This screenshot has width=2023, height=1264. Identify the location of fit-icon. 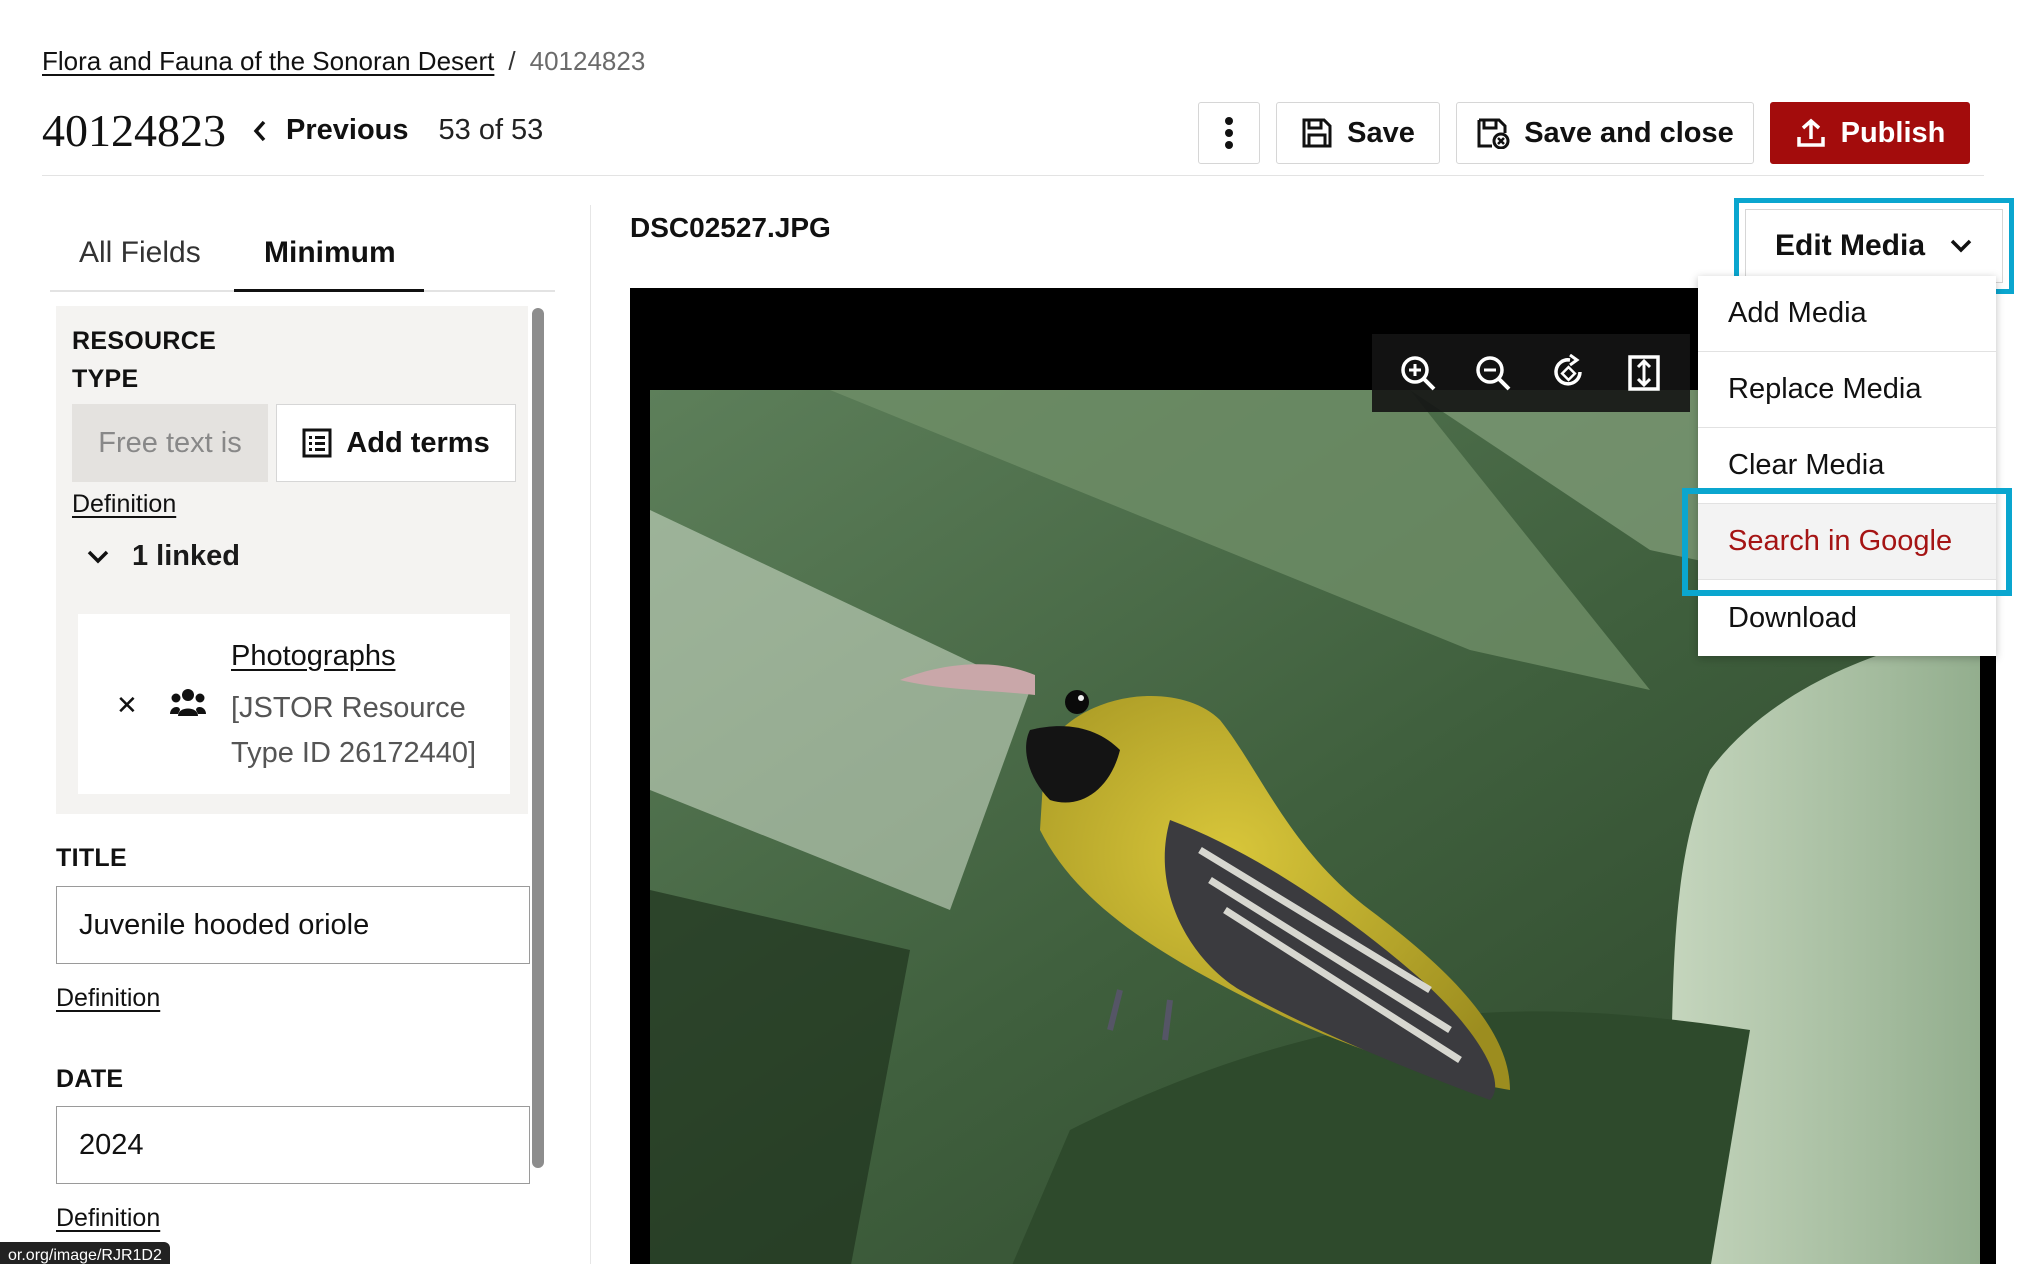
(1644, 373).